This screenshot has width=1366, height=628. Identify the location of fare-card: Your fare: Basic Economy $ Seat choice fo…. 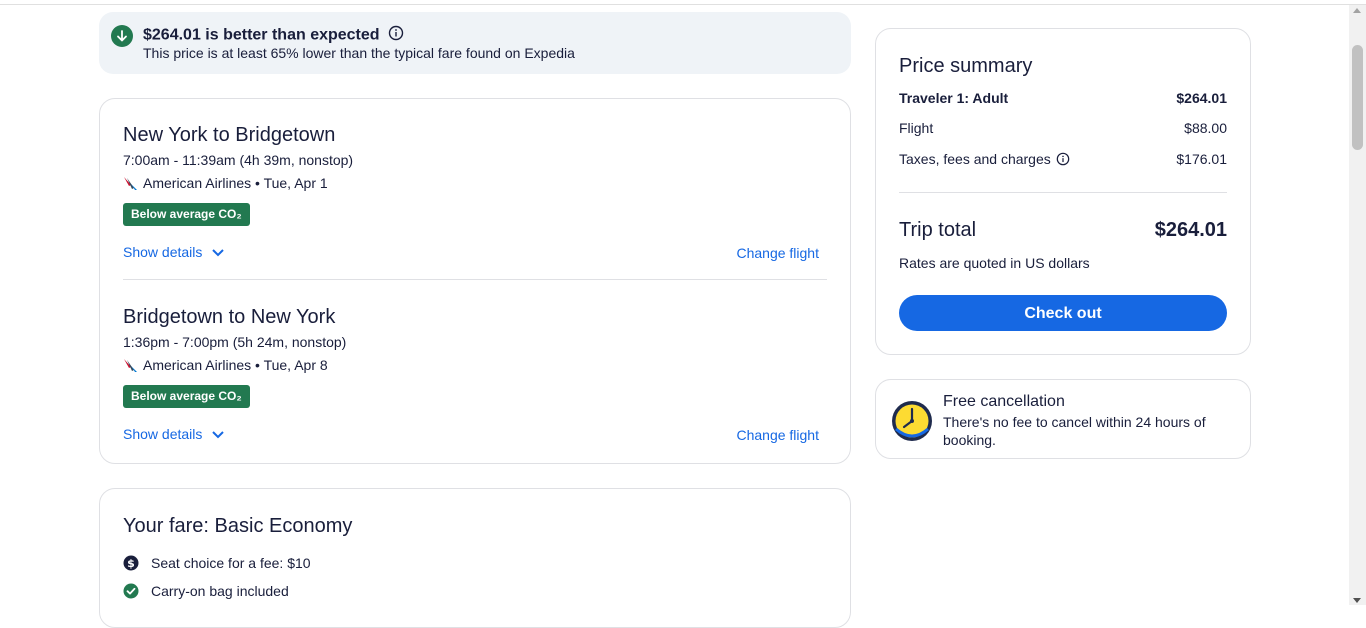
(475, 558).